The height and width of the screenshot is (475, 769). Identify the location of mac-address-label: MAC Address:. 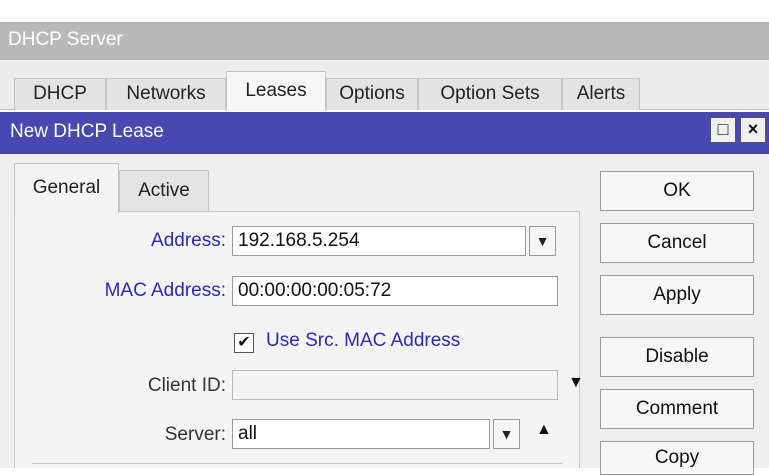
(165, 290).